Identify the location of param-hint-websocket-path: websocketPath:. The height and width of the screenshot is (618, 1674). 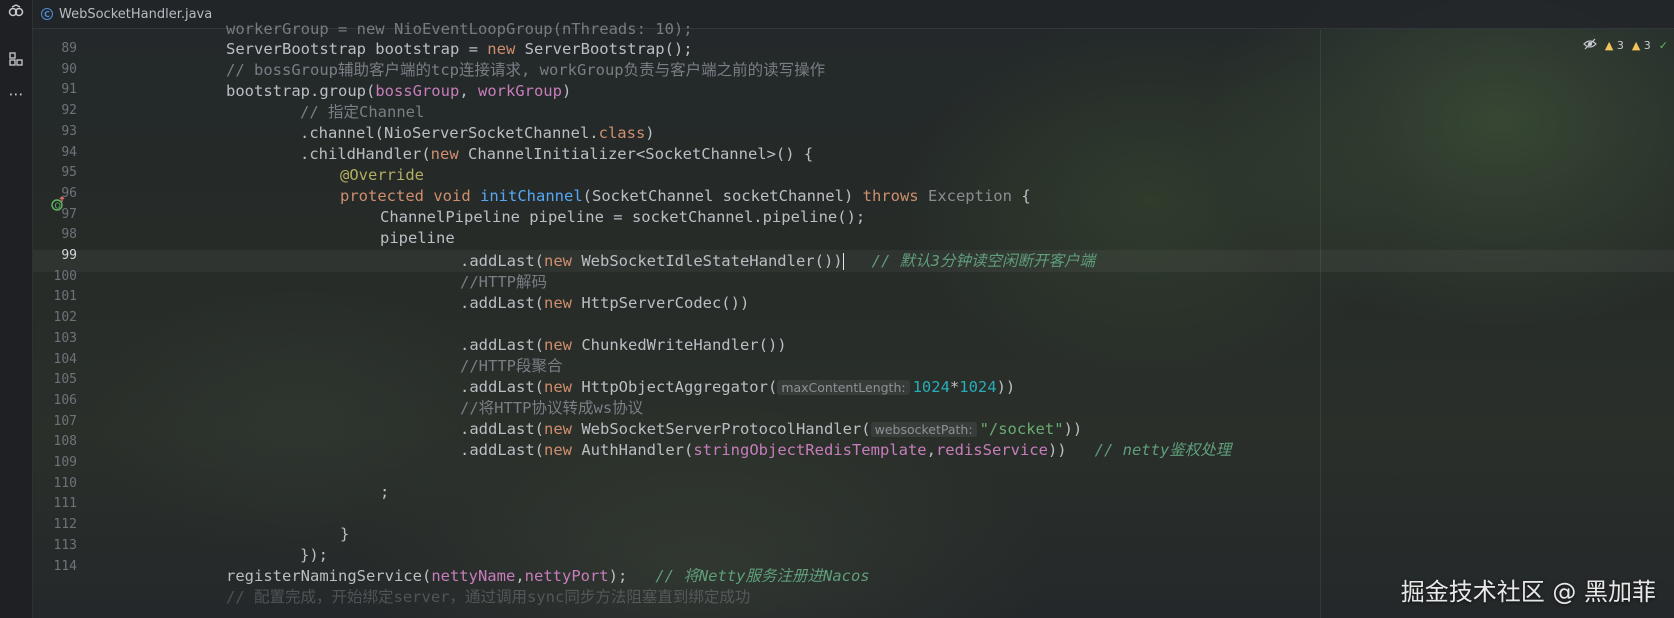
(923, 429).